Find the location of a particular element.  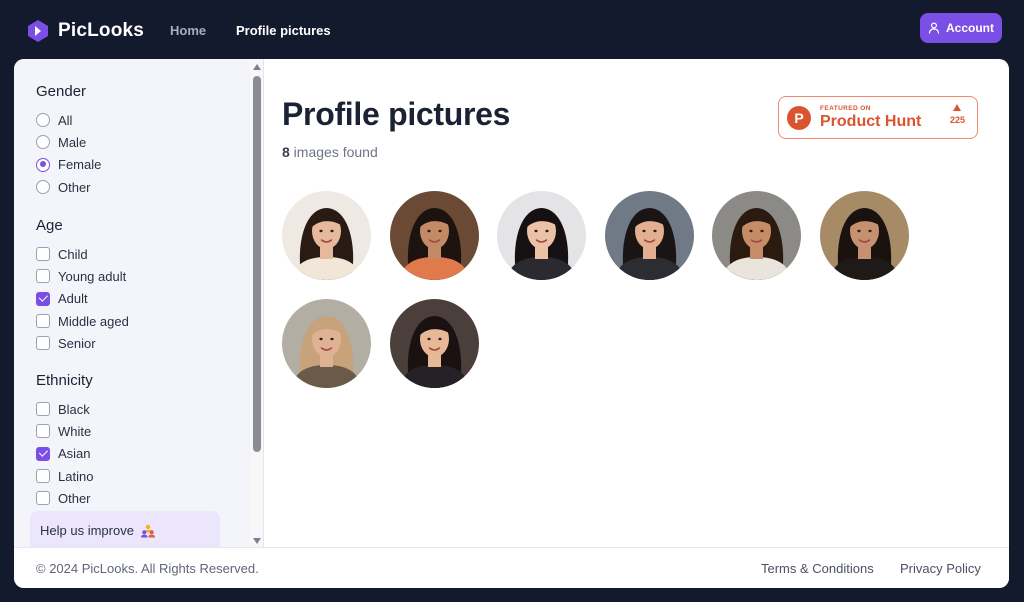

gender-option-male: Male is located at coordinates (68, 142).